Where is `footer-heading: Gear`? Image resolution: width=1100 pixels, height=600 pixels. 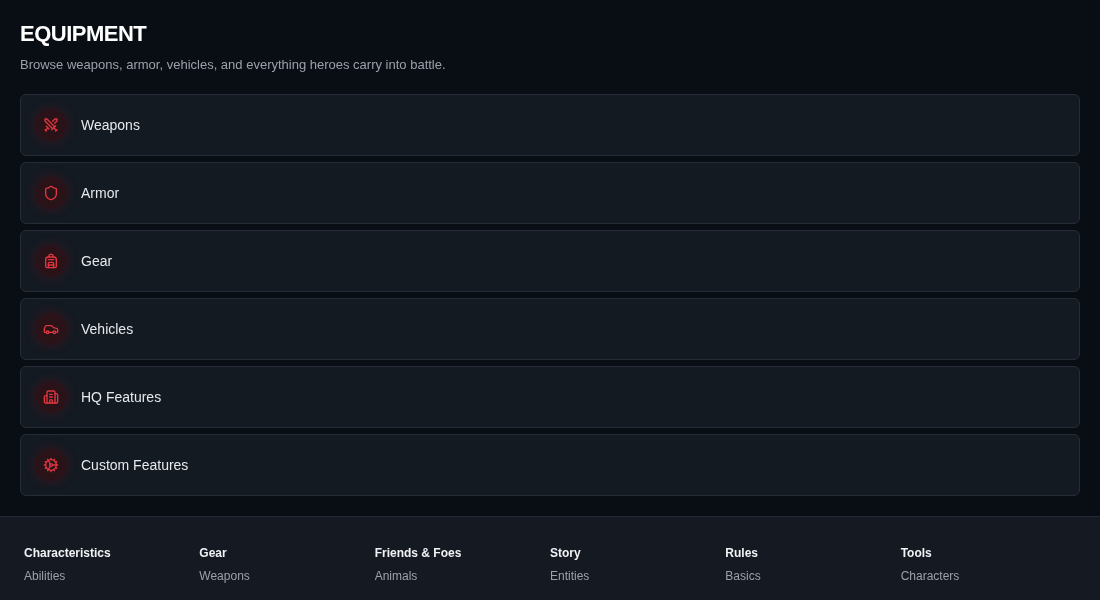
footer-heading: Gear is located at coordinates (213, 553).